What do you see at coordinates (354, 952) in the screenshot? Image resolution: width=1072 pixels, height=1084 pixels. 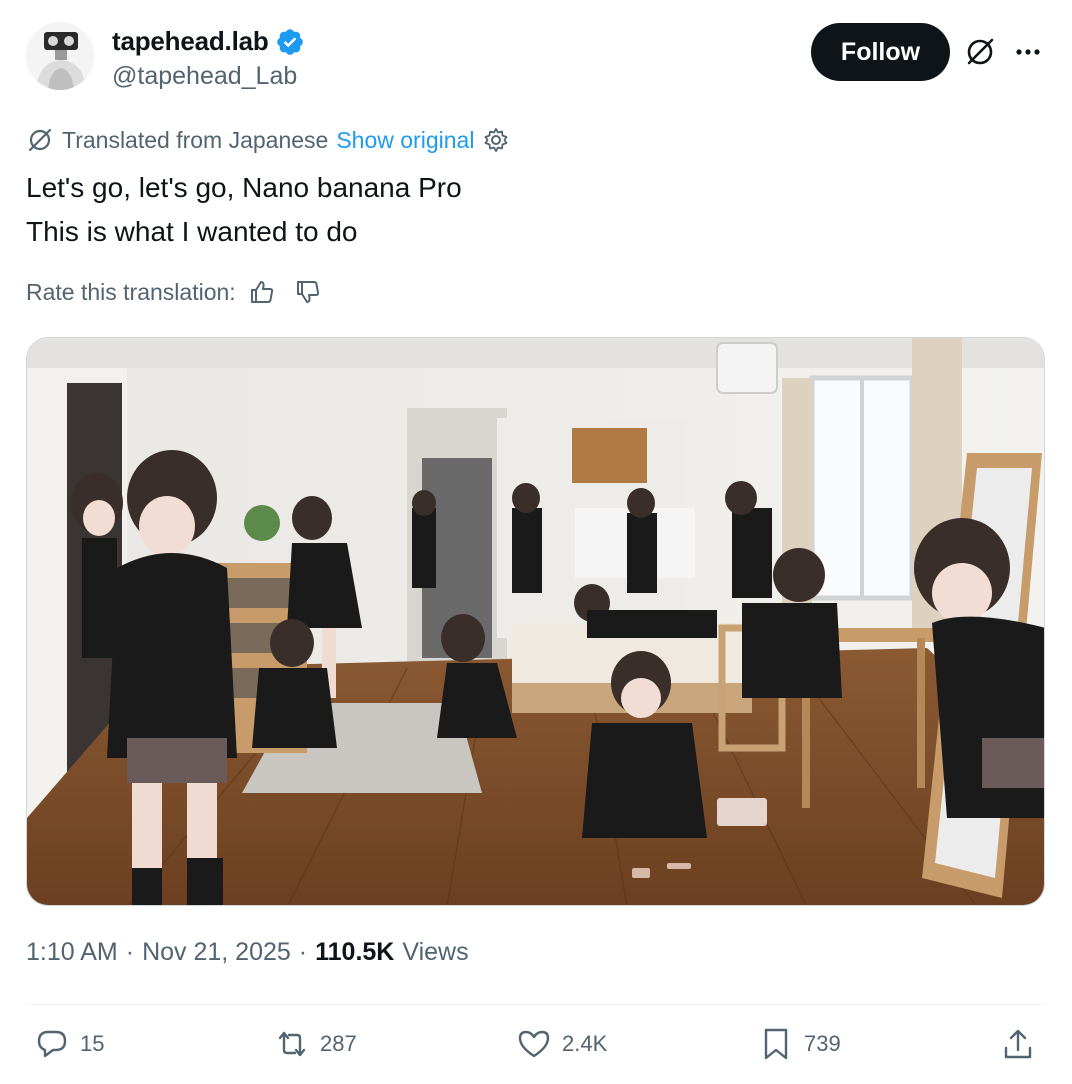 I see `views-count: 110.5K` at bounding box center [354, 952].